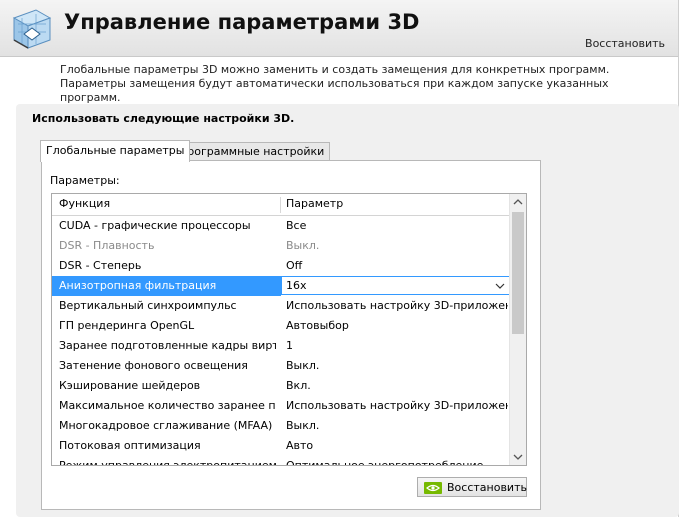  Describe the element at coordinates (281, 386) in the screenshot. I see `table-row: Кэширование шейдеров Вкл.` at that location.